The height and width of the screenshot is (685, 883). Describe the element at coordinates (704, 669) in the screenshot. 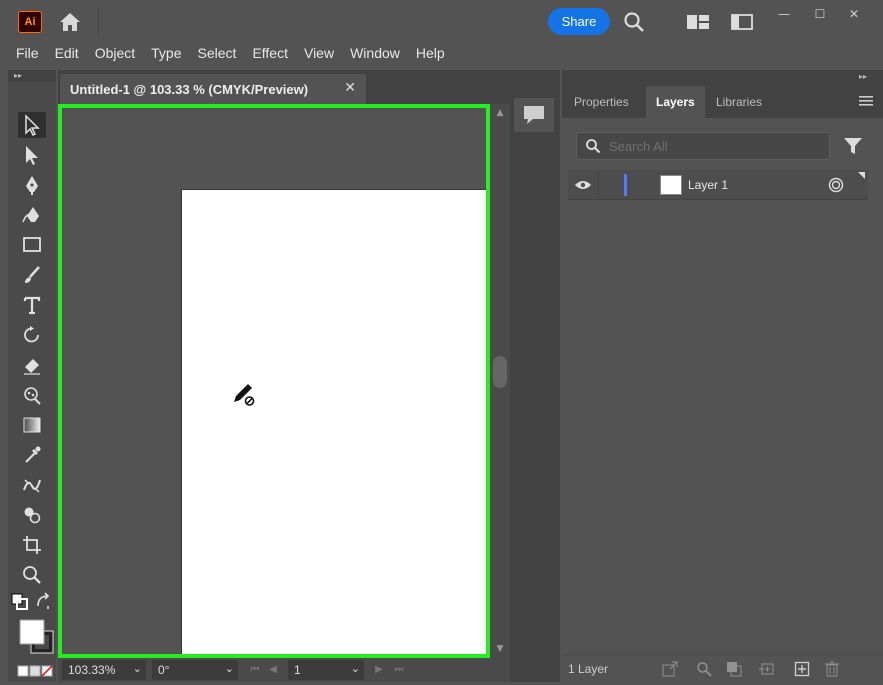

I see `locate-object-icon` at that location.